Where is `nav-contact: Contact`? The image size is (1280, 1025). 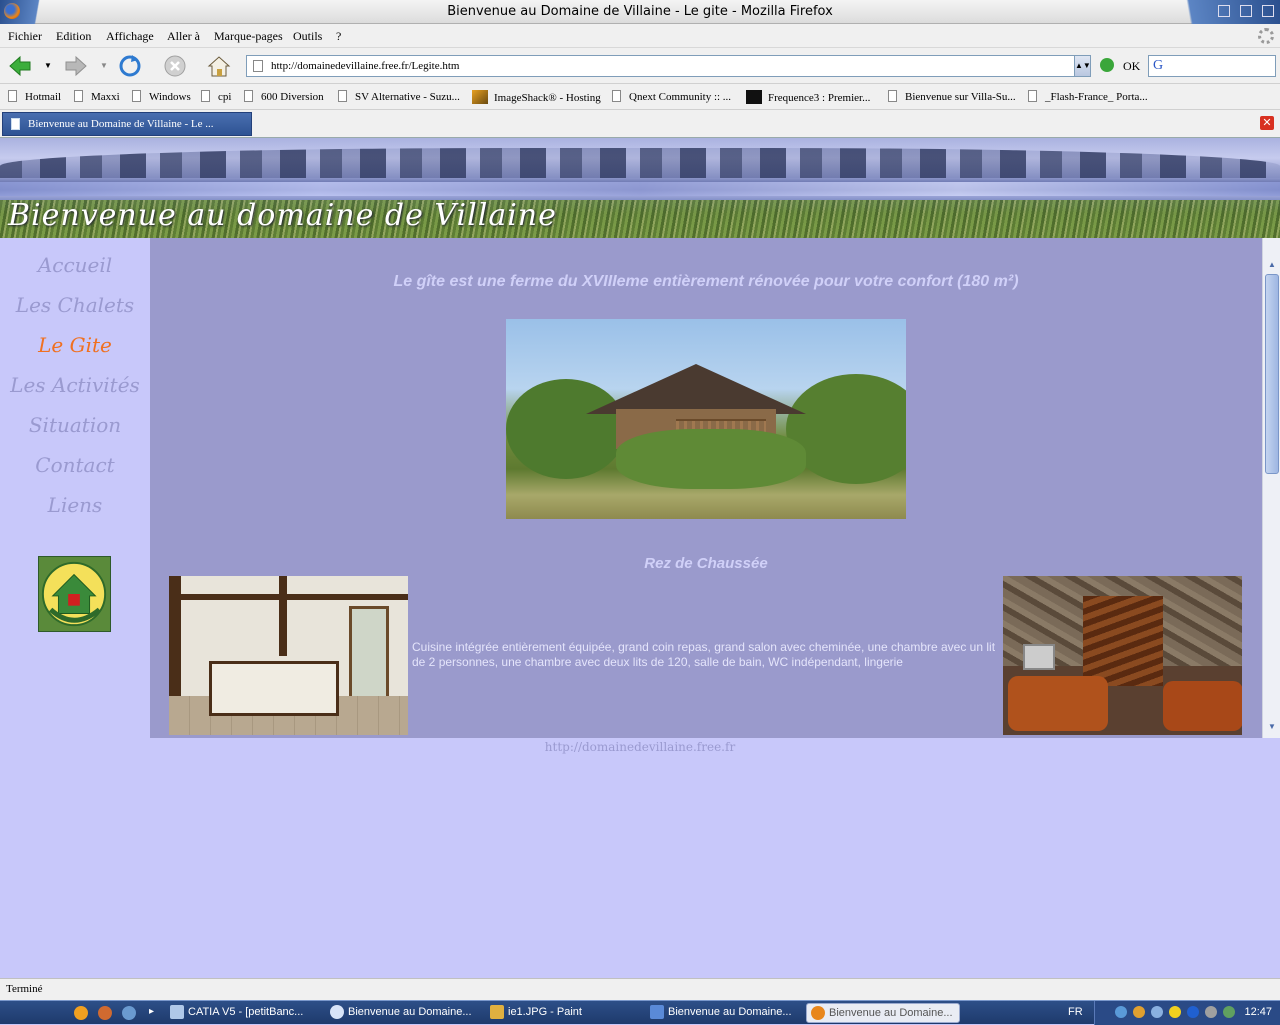
nav-contact: Contact is located at coordinates (75, 465).